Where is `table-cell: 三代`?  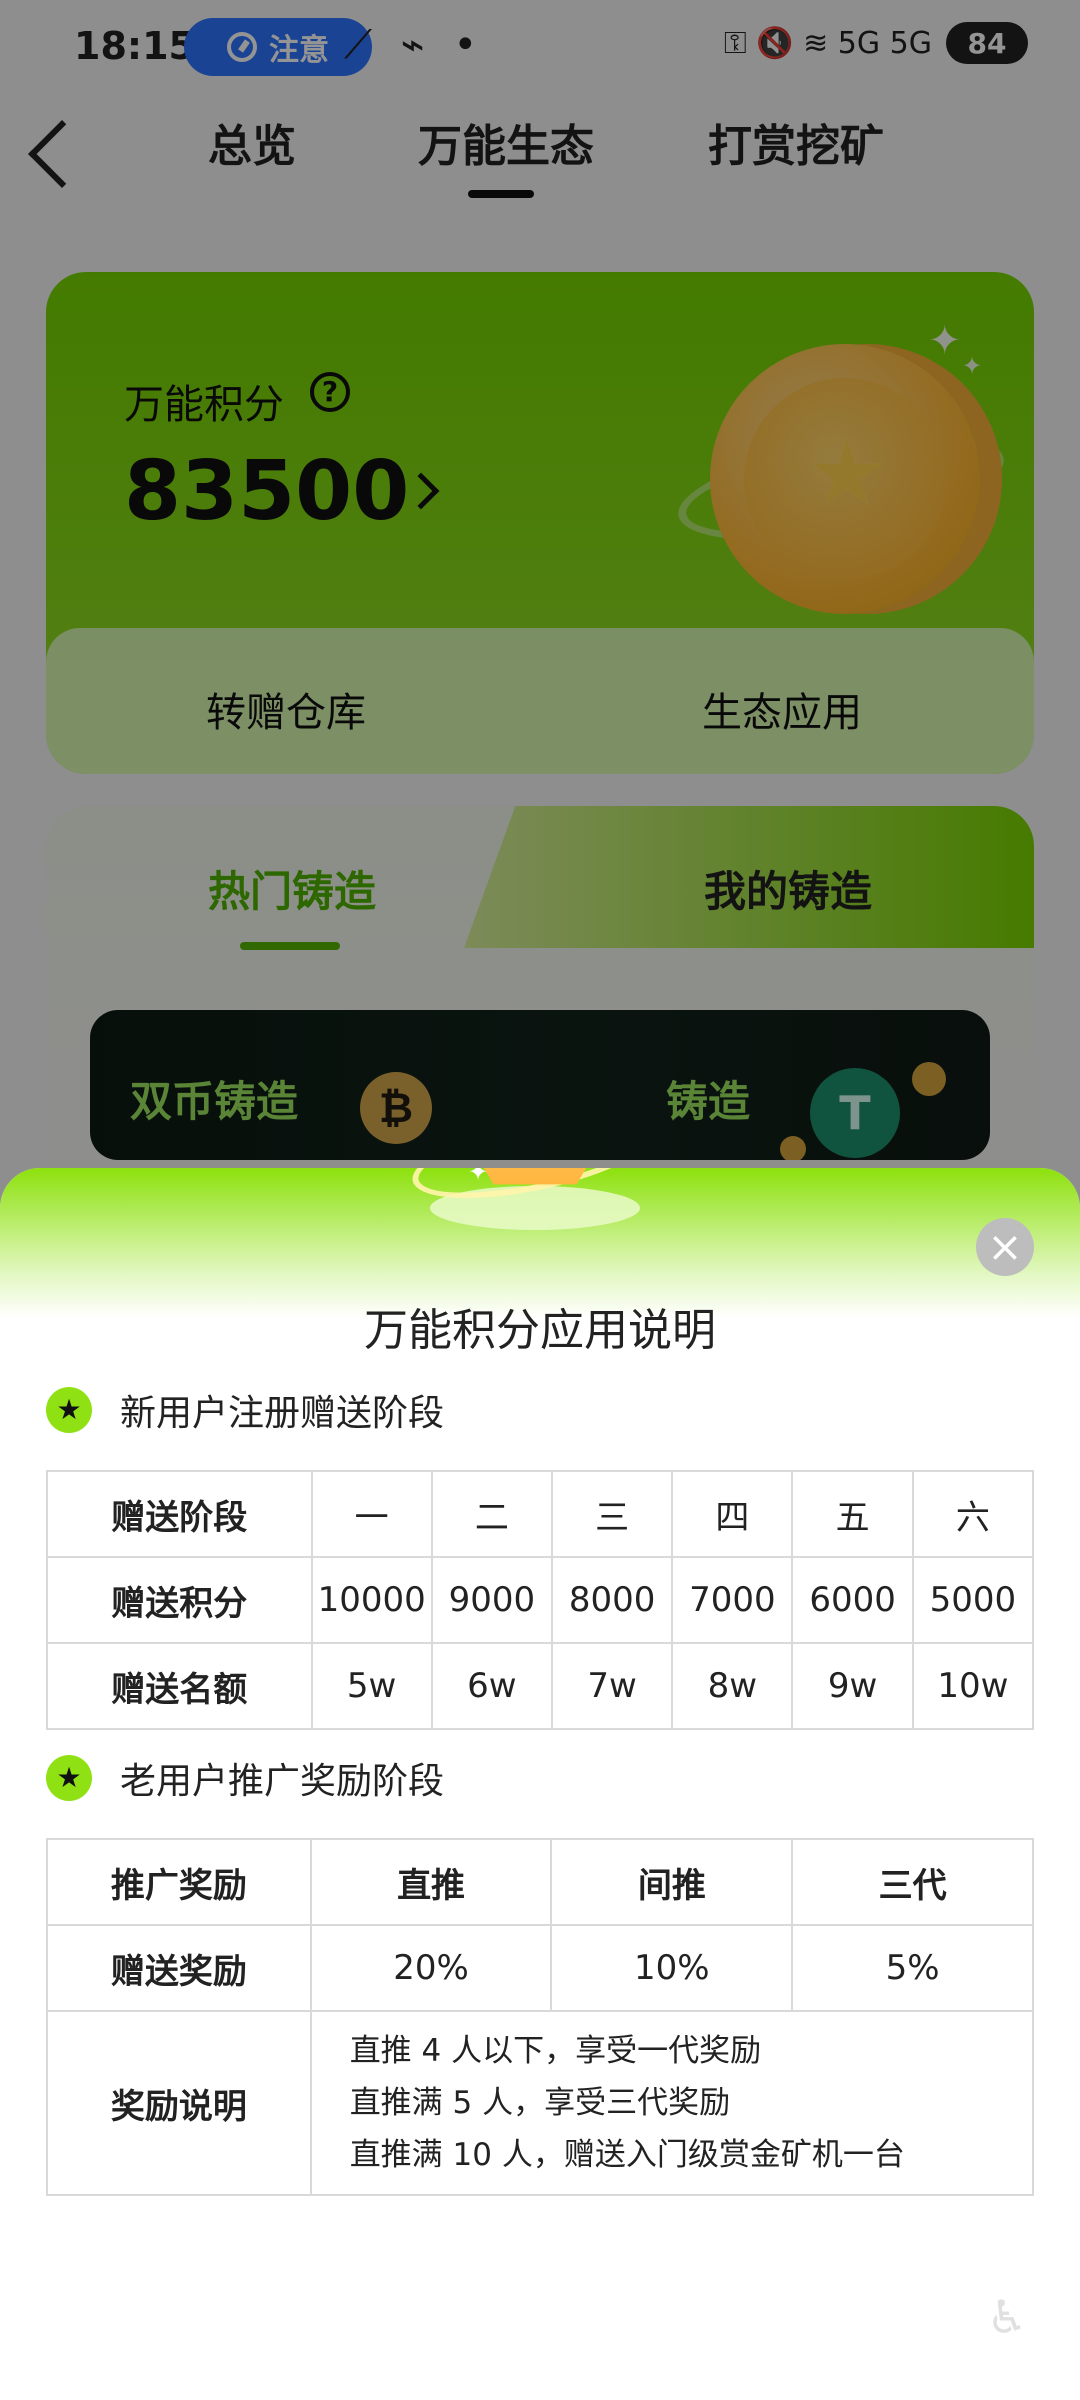 table-cell: 三代 is located at coordinates (912, 1882).